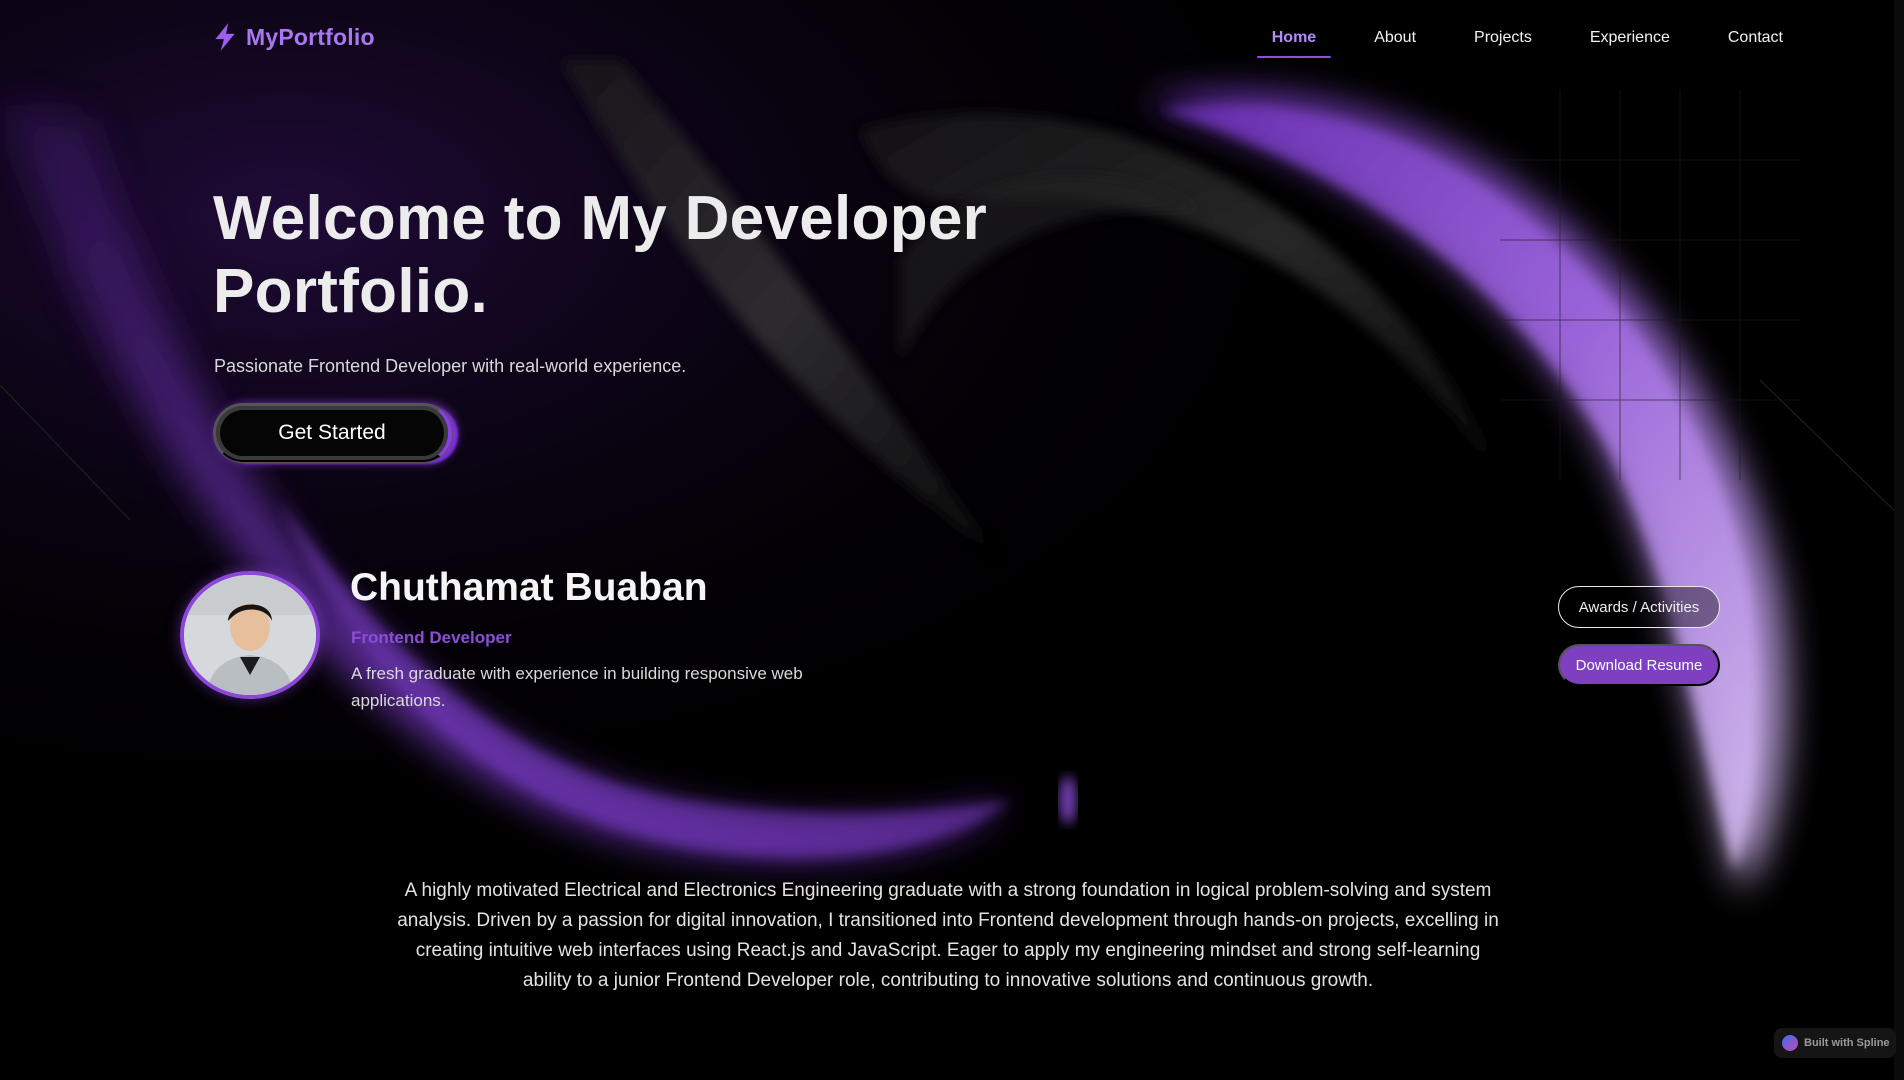 The image size is (1904, 1080). Describe the element at coordinates (1630, 43) in the screenshot. I see `nav-link-experience: Experience` at that location.